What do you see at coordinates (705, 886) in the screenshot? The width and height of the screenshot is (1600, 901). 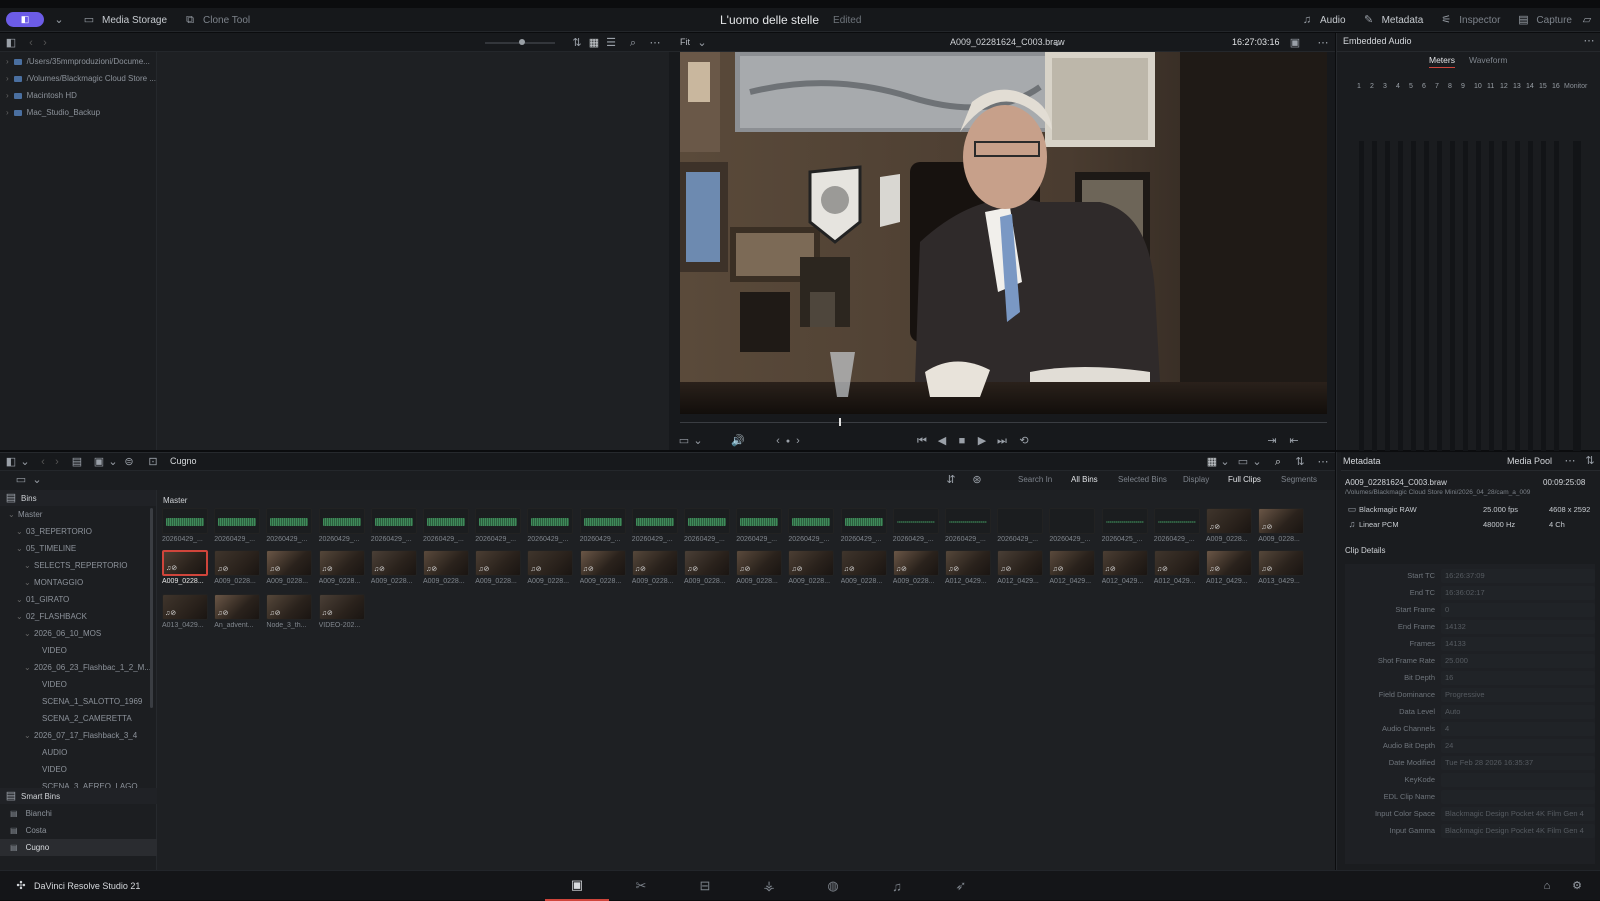 I see `edit-page-tab: ⊟` at bounding box center [705, 886].